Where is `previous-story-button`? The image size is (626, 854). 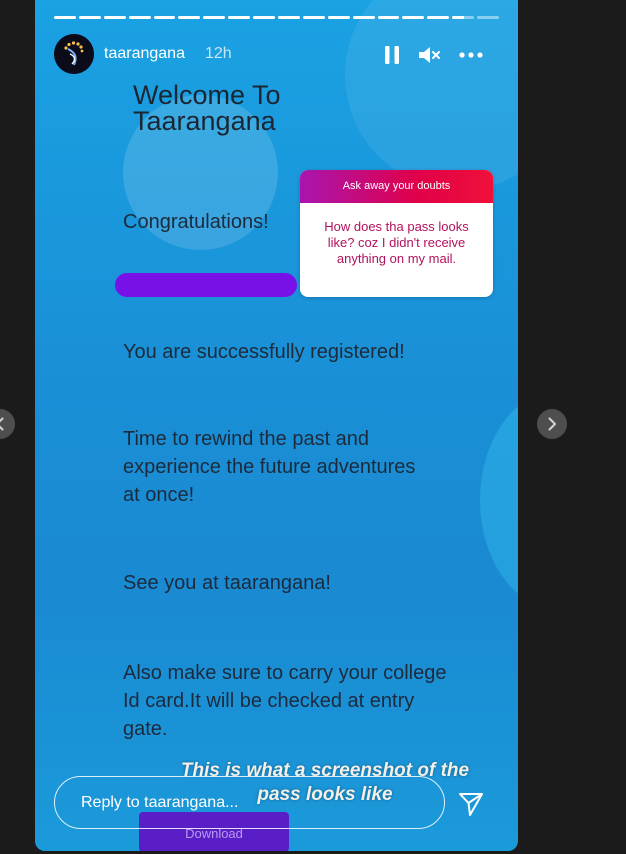
previous-story-button is located at coordinates (7, 424).